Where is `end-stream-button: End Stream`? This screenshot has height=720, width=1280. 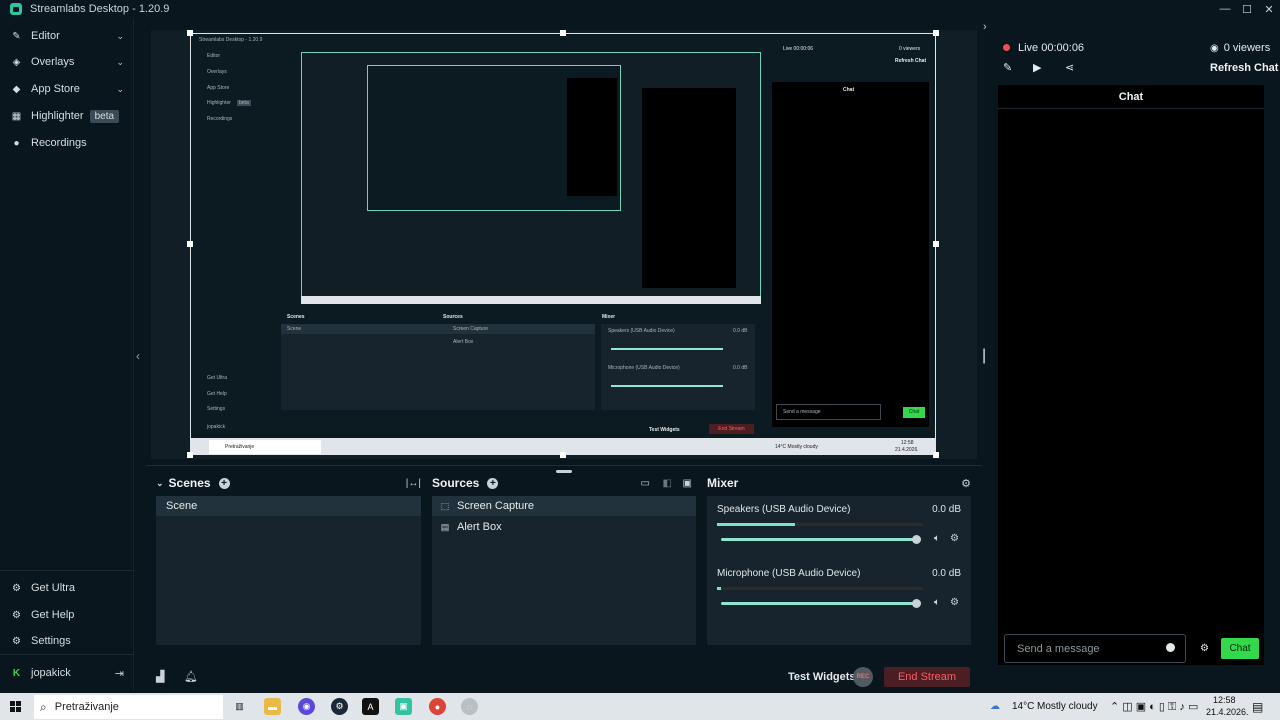 end-stream-button: End Stream is located at coordinates (927, 677).